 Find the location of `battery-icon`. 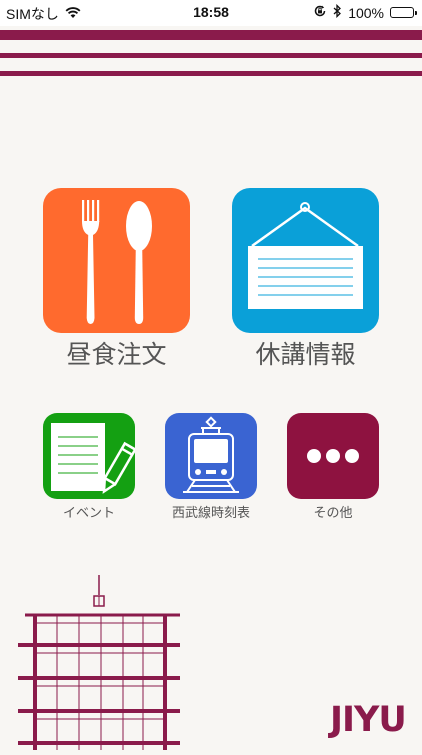

battery-icon is located at coordinates (403, 12).